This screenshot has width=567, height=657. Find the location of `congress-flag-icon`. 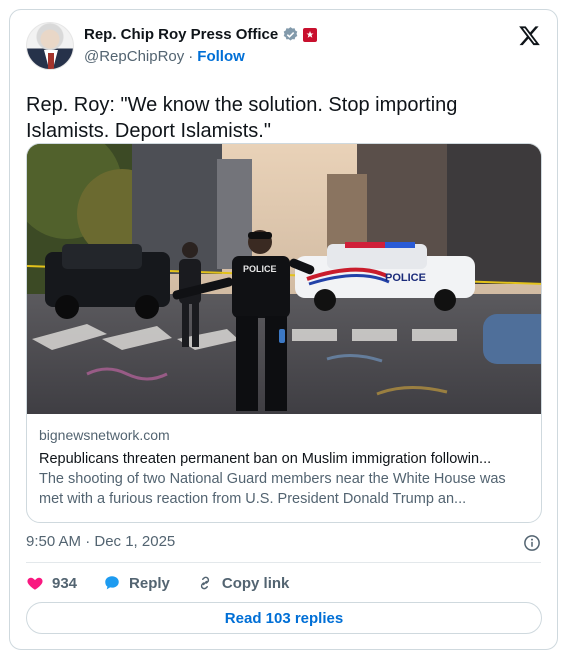

congress-flag-icon is located at coordinates (310, 34).